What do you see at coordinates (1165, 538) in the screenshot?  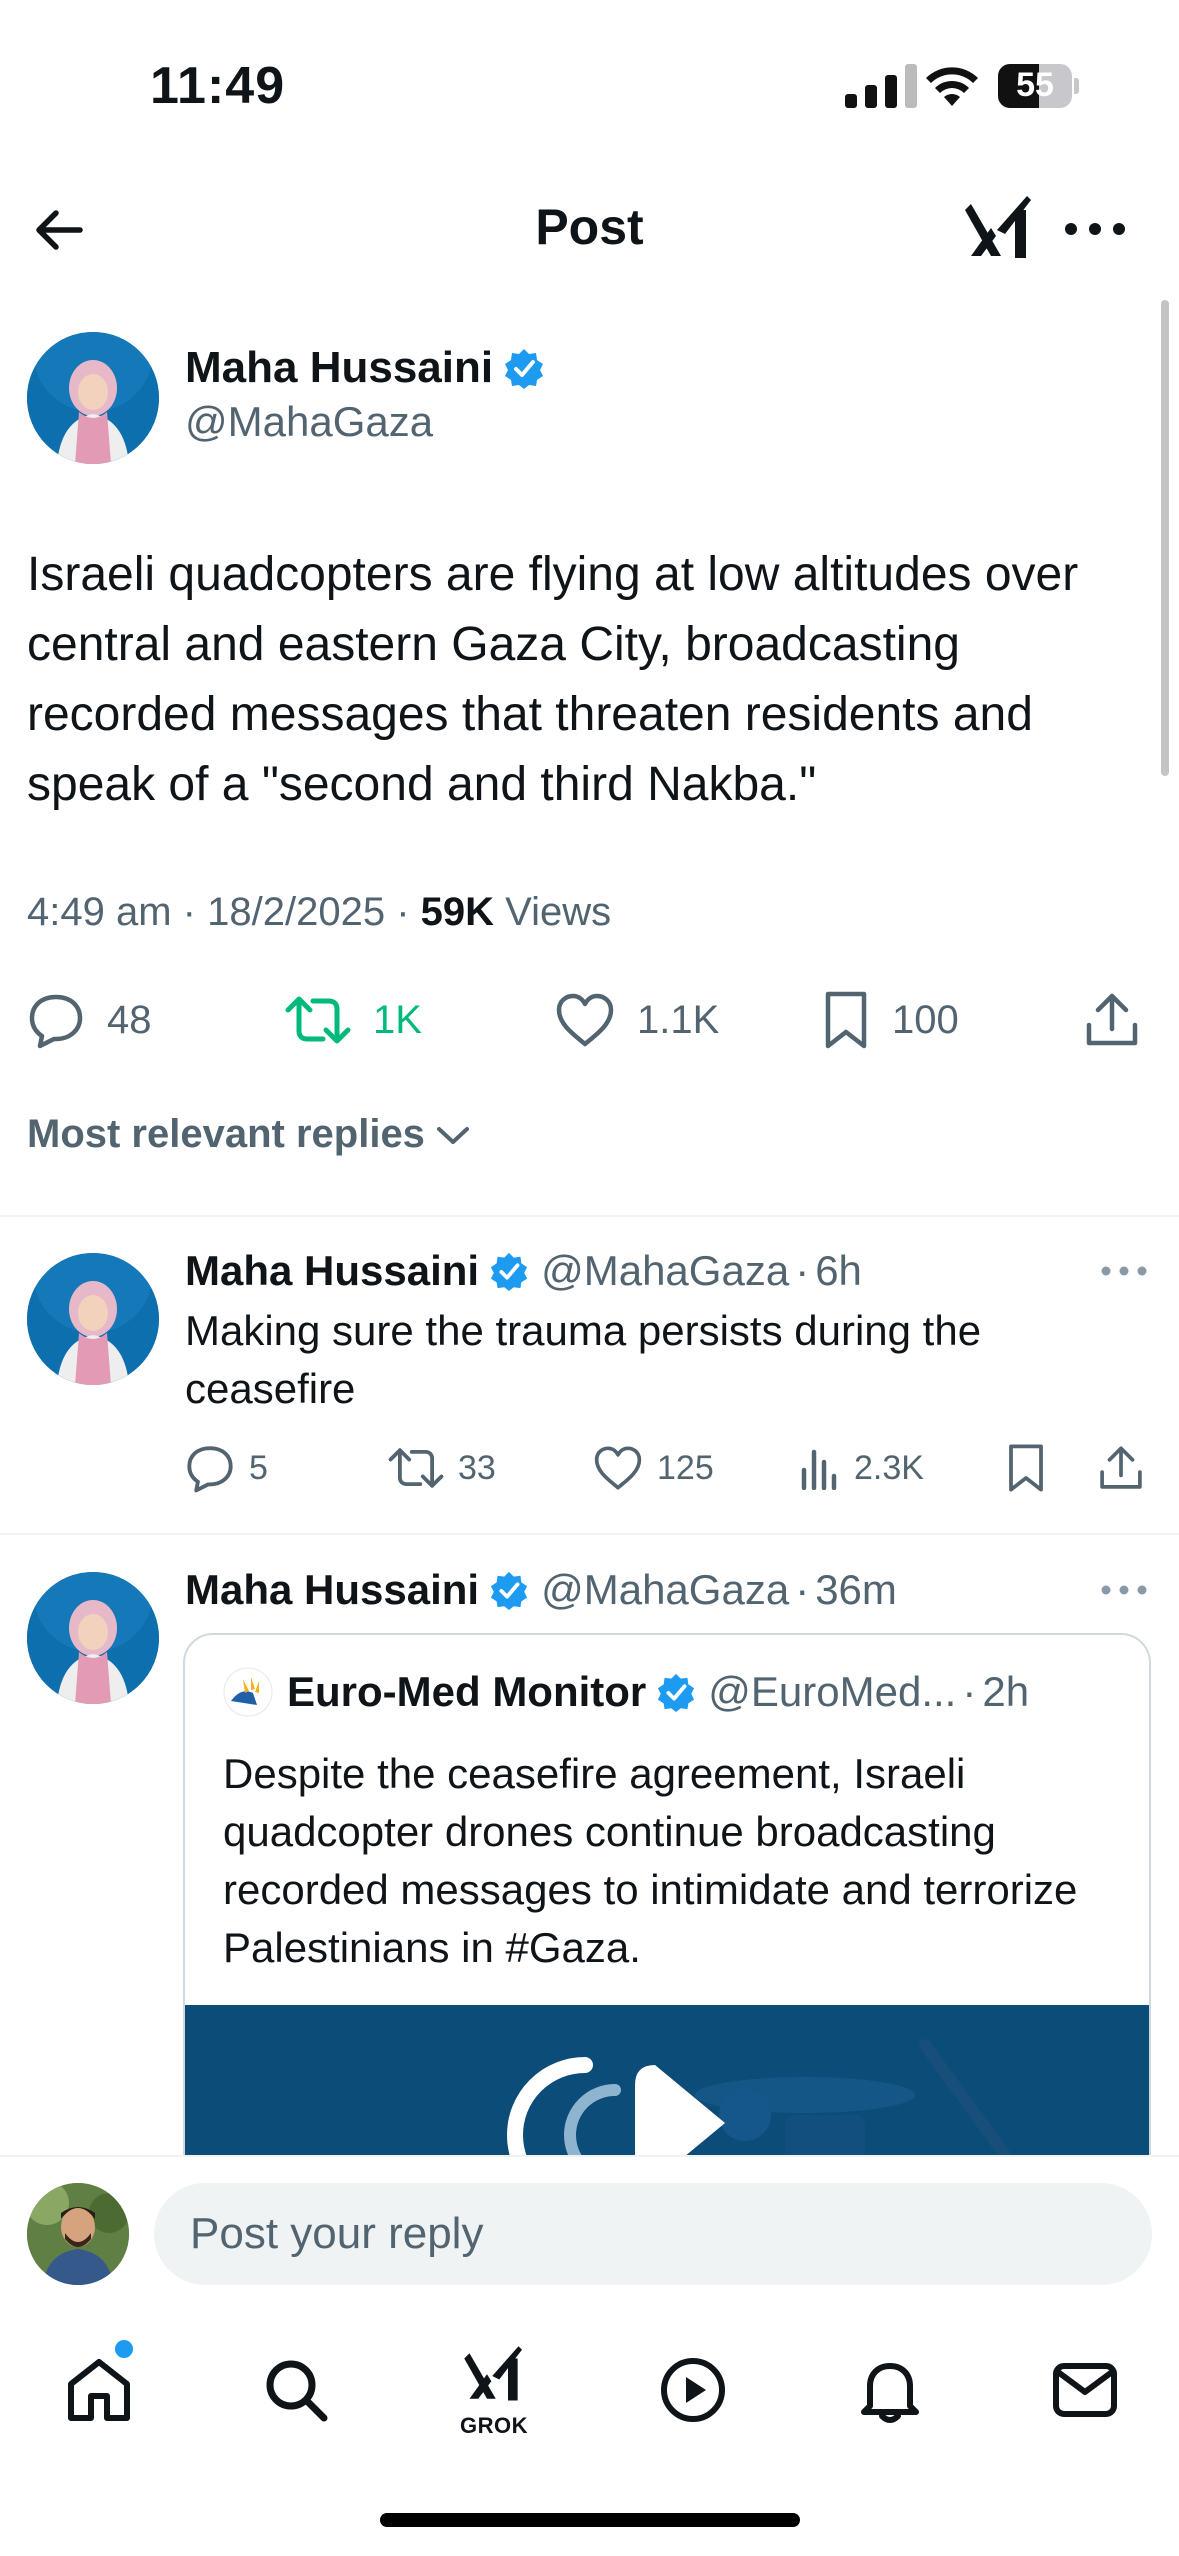 I see `scrollbar` at bounding box center [1165, 538].